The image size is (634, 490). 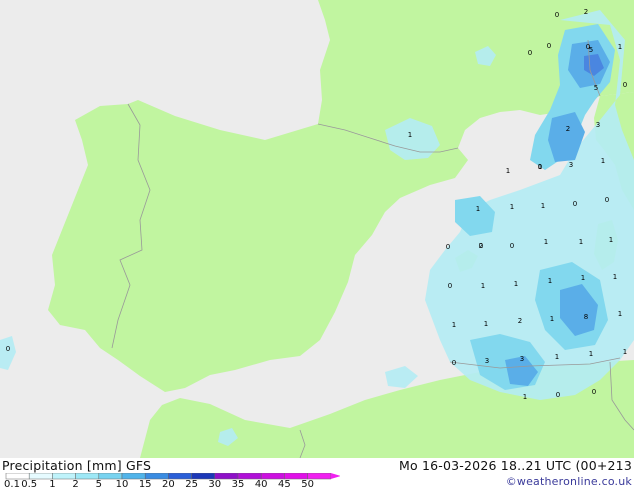 I want to click on map-value-label: 8, so click(x=586, y=317).